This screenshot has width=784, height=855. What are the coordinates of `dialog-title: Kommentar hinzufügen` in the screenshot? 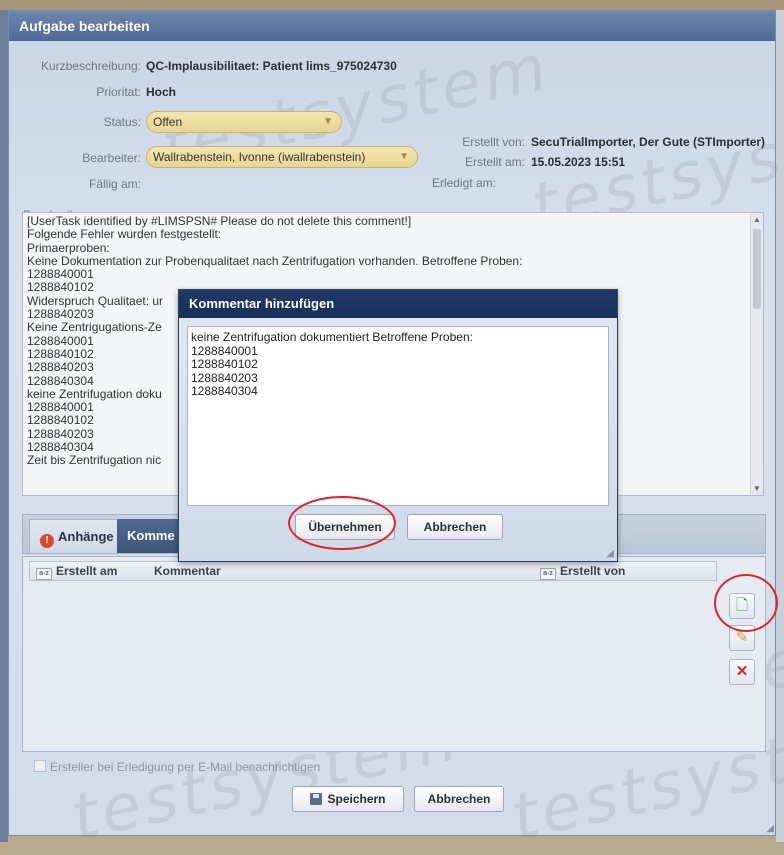 It's located at (398, 304).